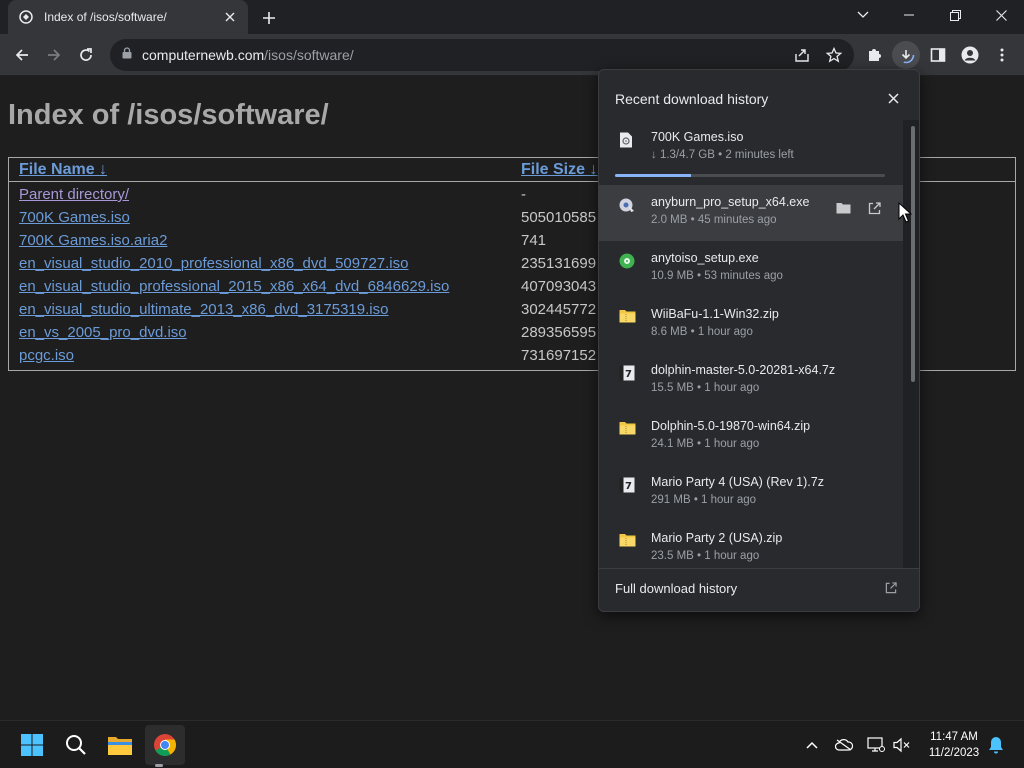 Image resolution: width=1024 pixels, height=768 pixels. What do you see at coordinates (717, 538) in the screenshot?
I see `download-filename: Mario Party 2 (USA).zip` at bounding box center [717, 538].